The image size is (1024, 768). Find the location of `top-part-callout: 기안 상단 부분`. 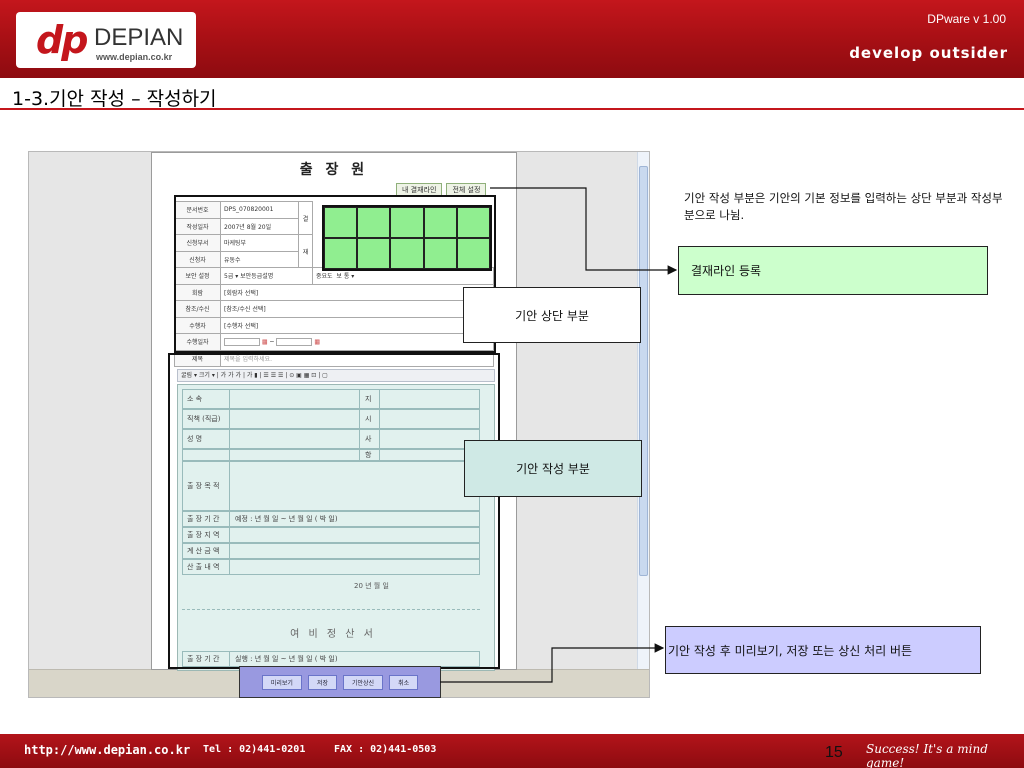

top-part-callout: 기안 상단 부분 is located at coordinates (552, 315).